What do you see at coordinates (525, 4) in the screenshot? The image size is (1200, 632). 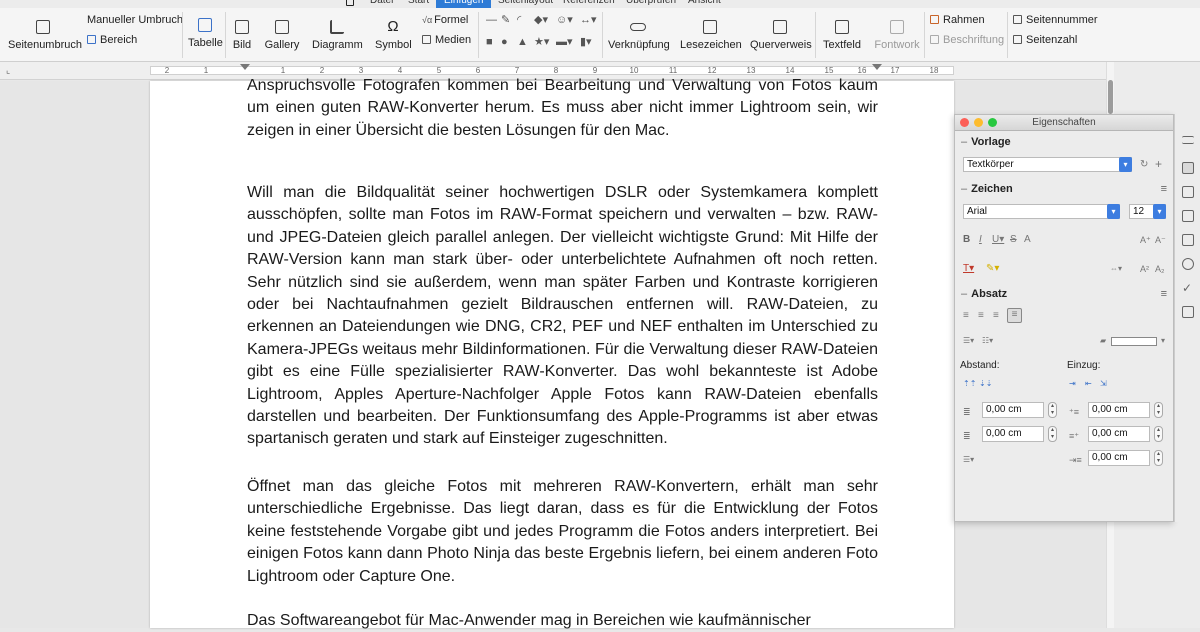 I see `tab-seitenlayout: Seitenlayout` at bounding box center [525, 4].